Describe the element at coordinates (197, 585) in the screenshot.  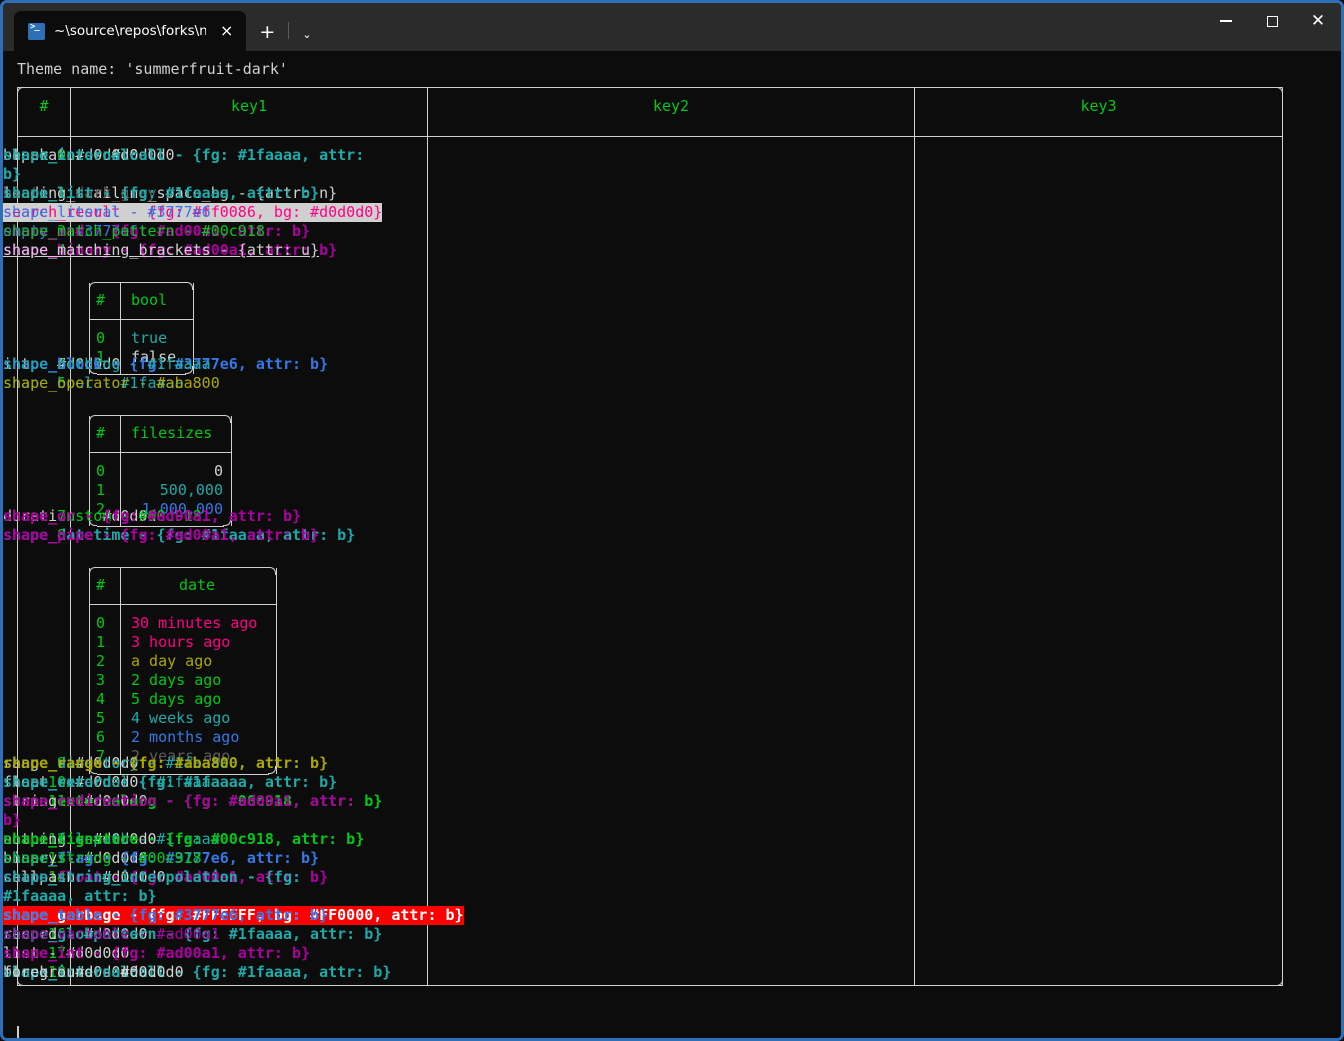
I see `subtable-date-header-name: date` at that location.